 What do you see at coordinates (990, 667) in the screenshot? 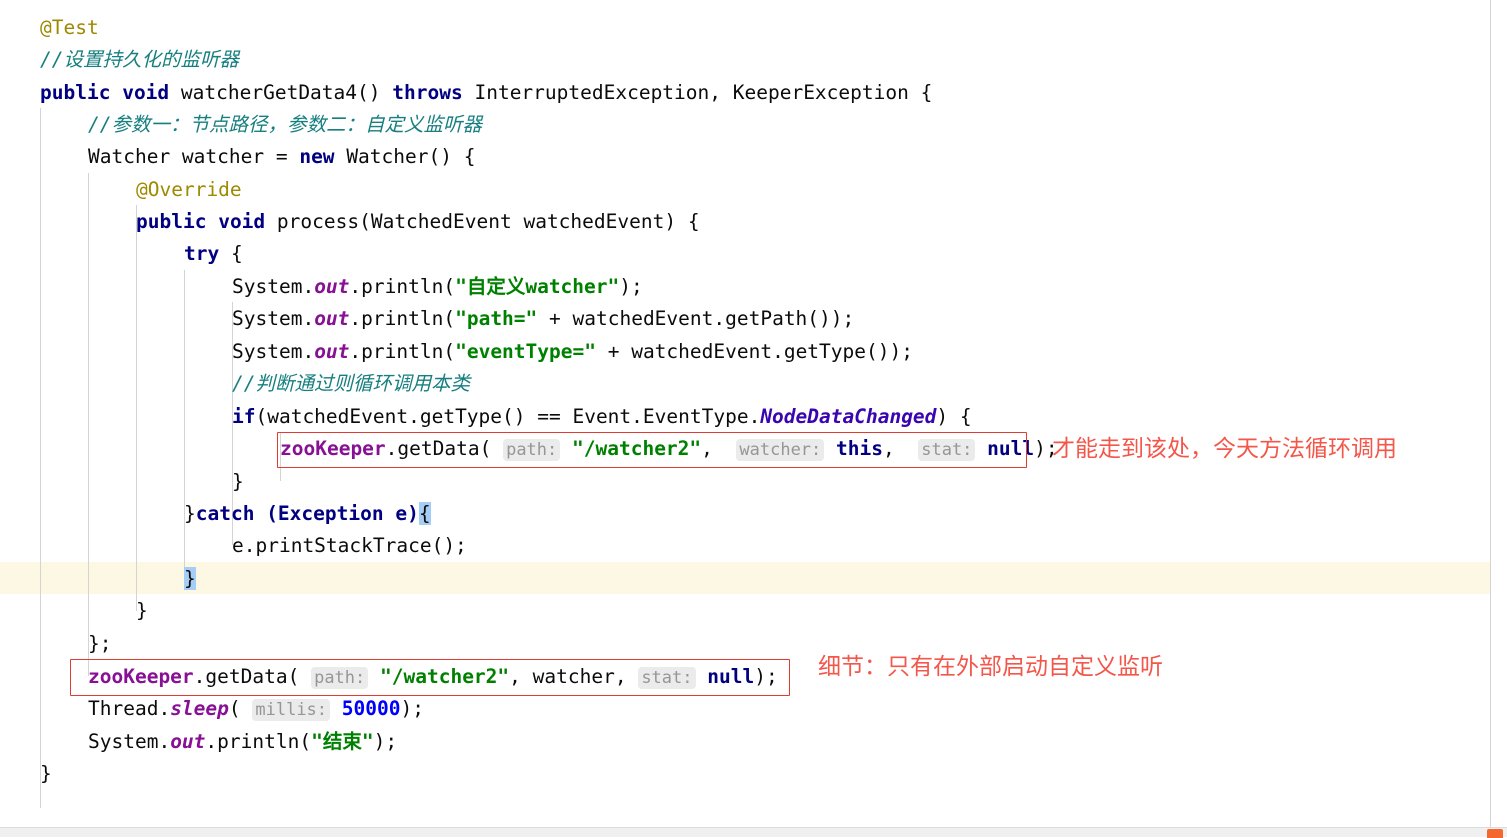
I see `annotation-note-bottom: 细节：只有在外部启动自定义监听` at bounding box center [990, 667].